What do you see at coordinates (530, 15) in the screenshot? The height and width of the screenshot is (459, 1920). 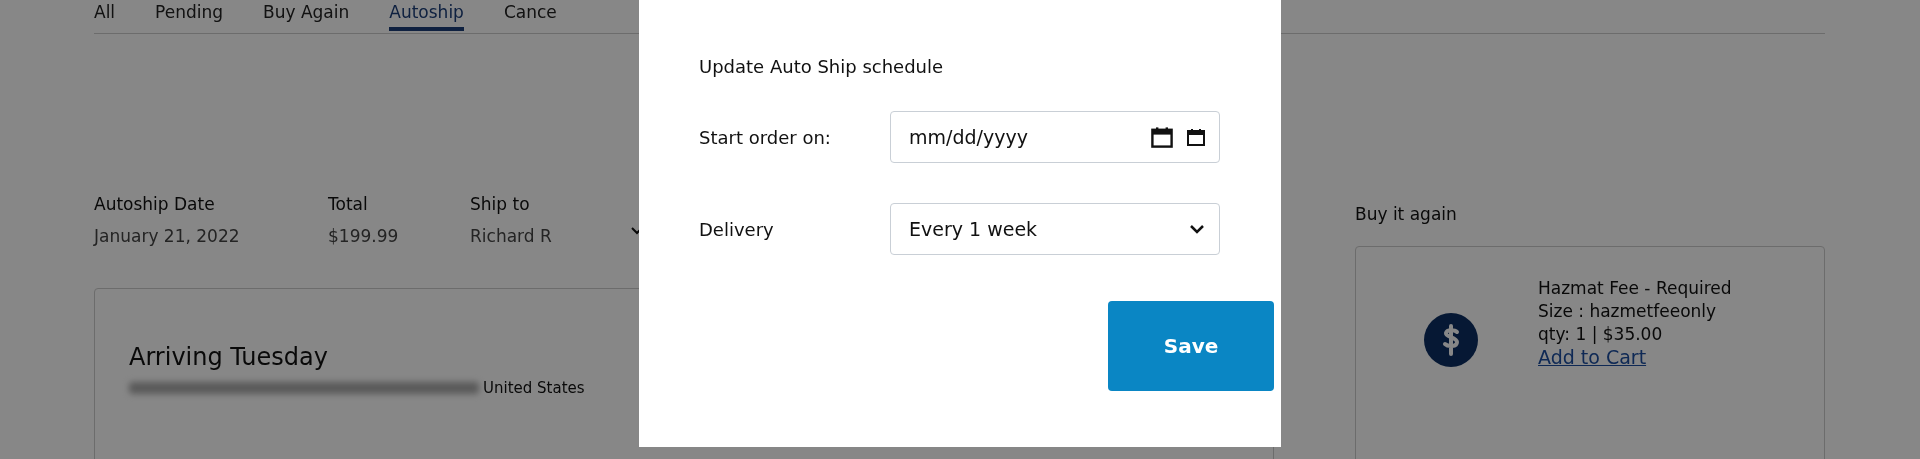 I see `tab: Cance` at bounding box center [530, 15].